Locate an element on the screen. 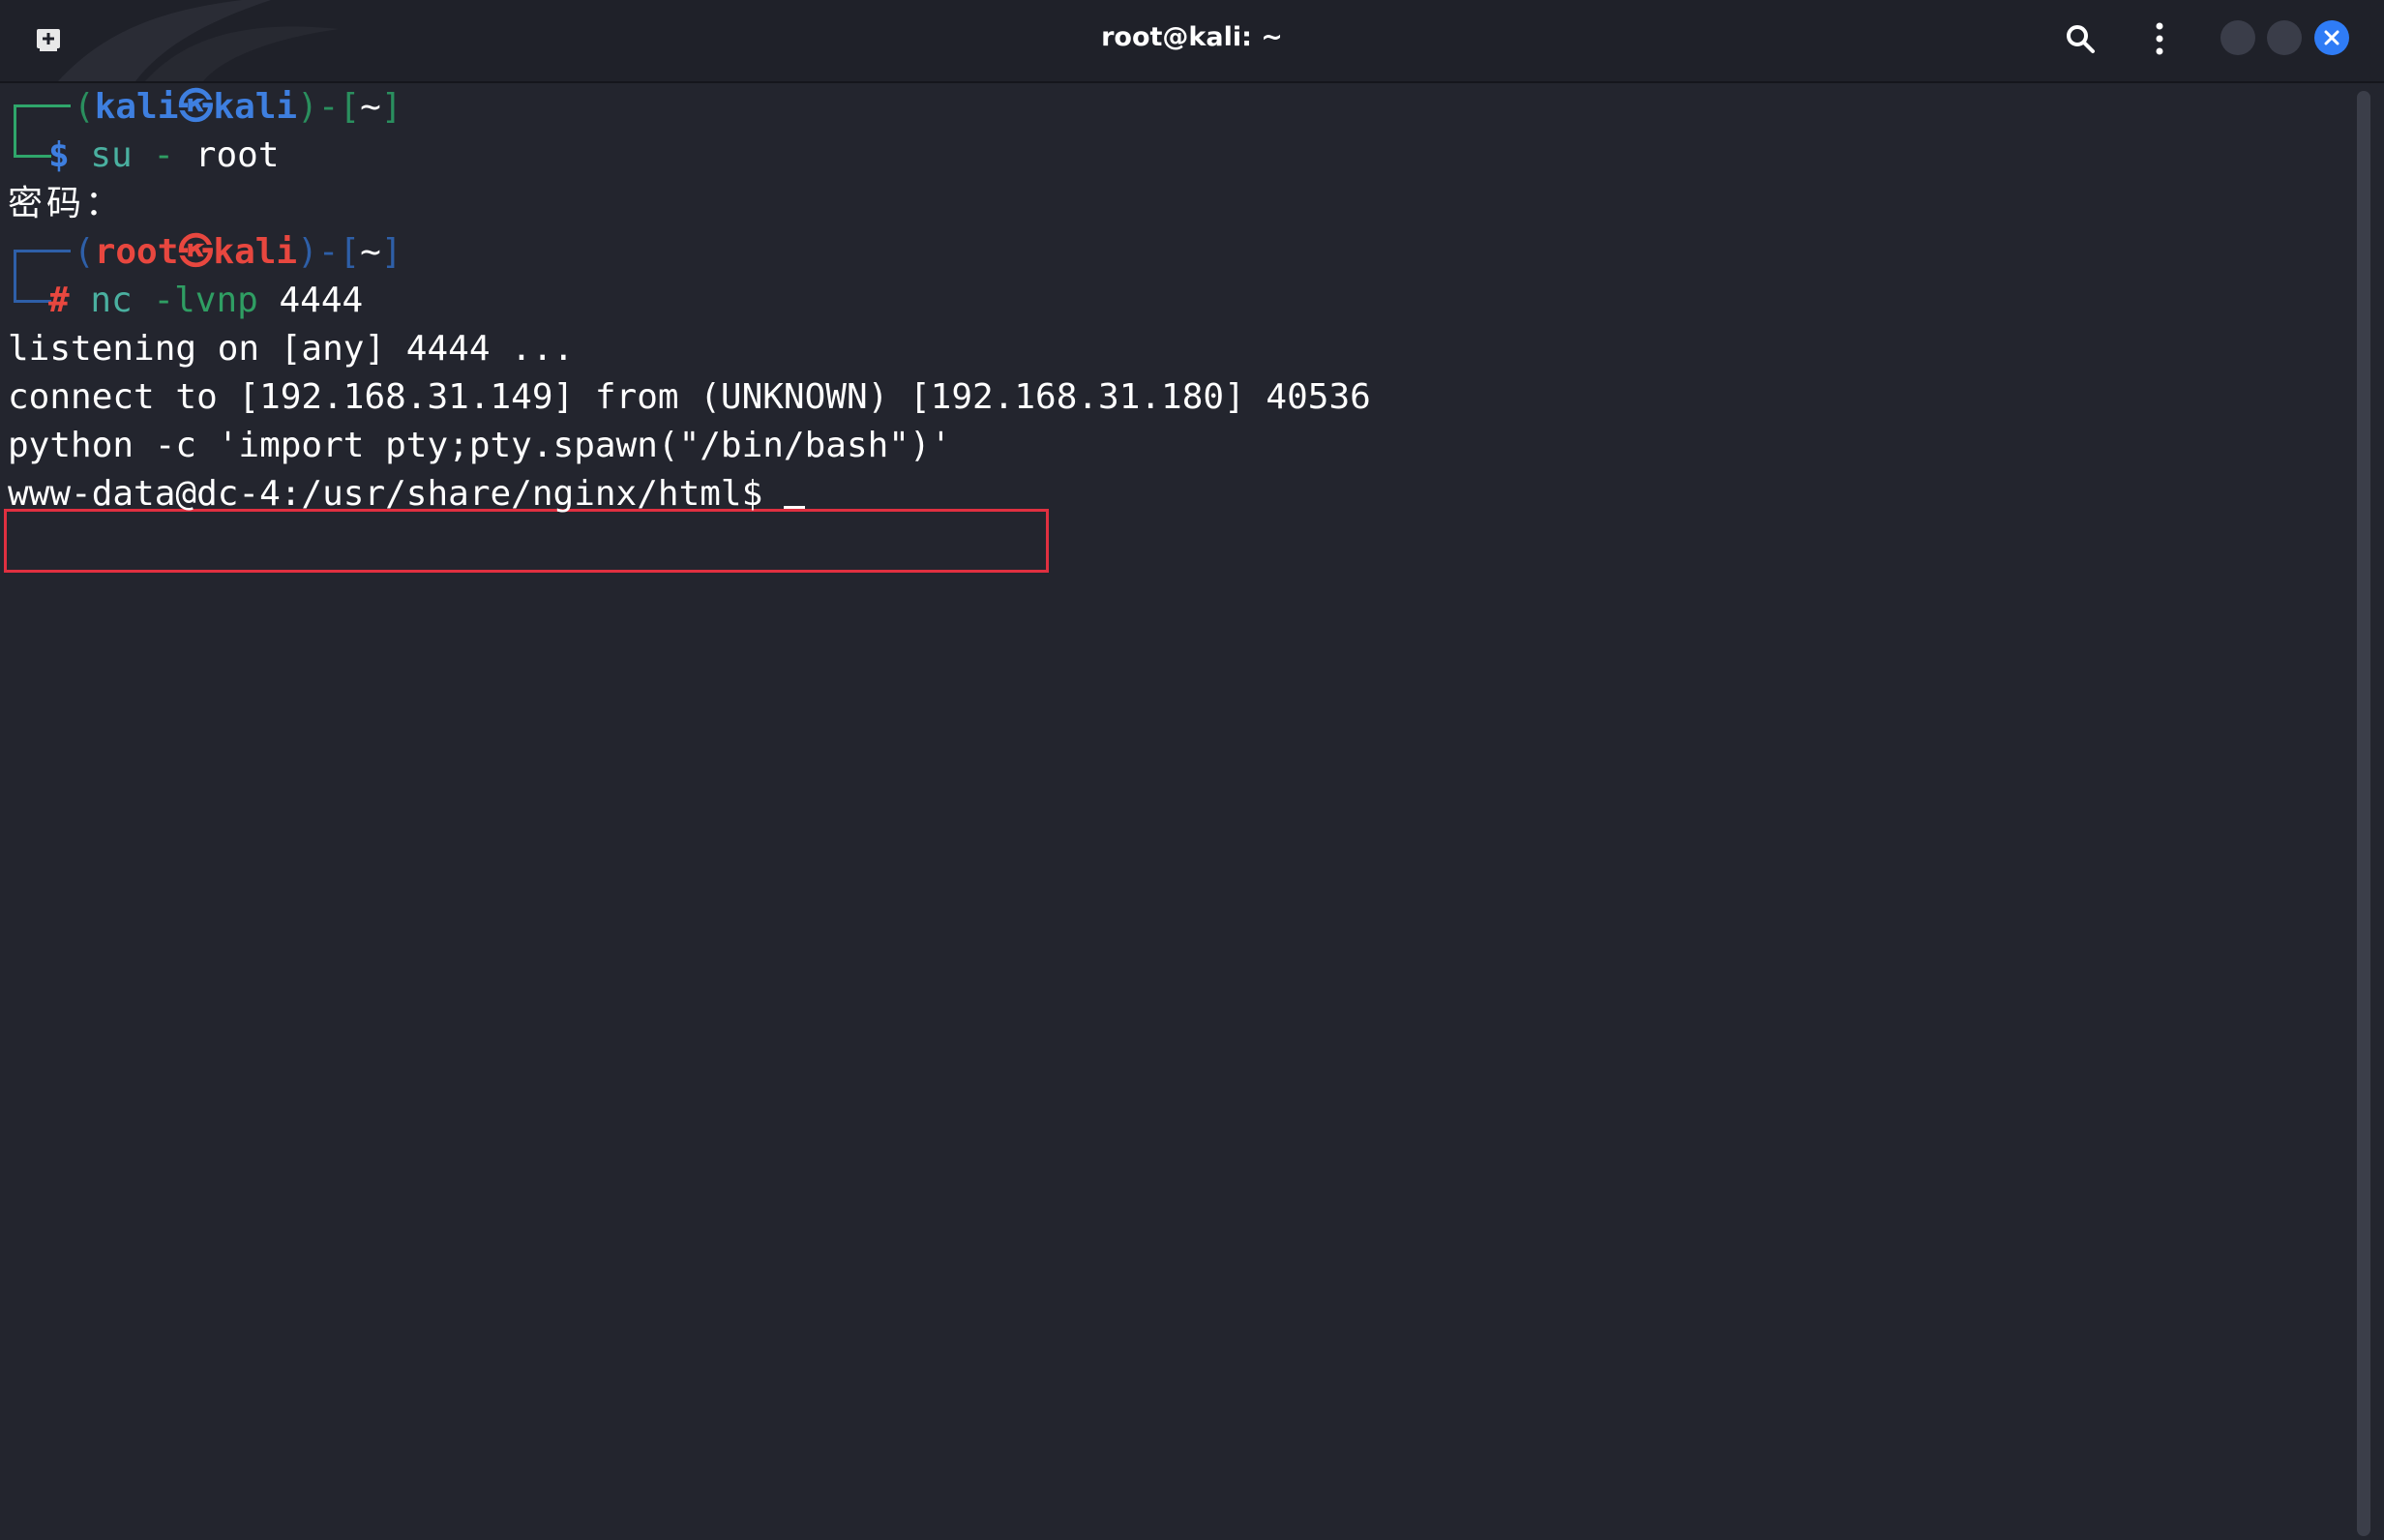 The width and height of the screenshot is (2384, 1540). prompt-username: kali is located at coordinates (136, 107).